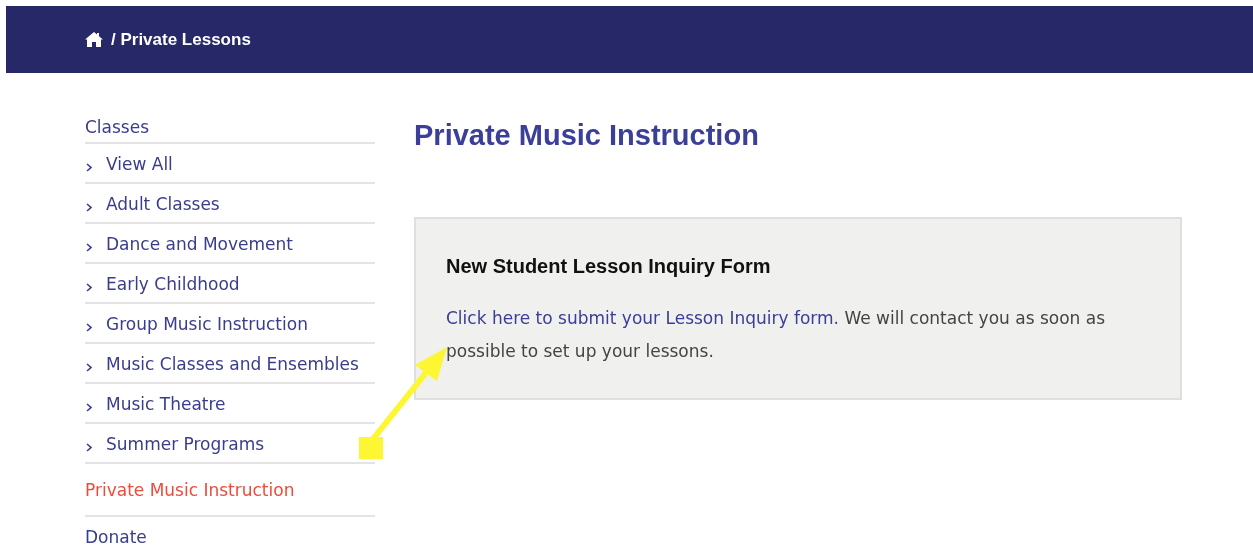 Image resolution: width=1253 pixels, height=548 pixels. I want to click on card-text: Click here to submit your Lesson Inquiry form. We will contact you as soon as possible to set up your lessons., so click(776, 335).